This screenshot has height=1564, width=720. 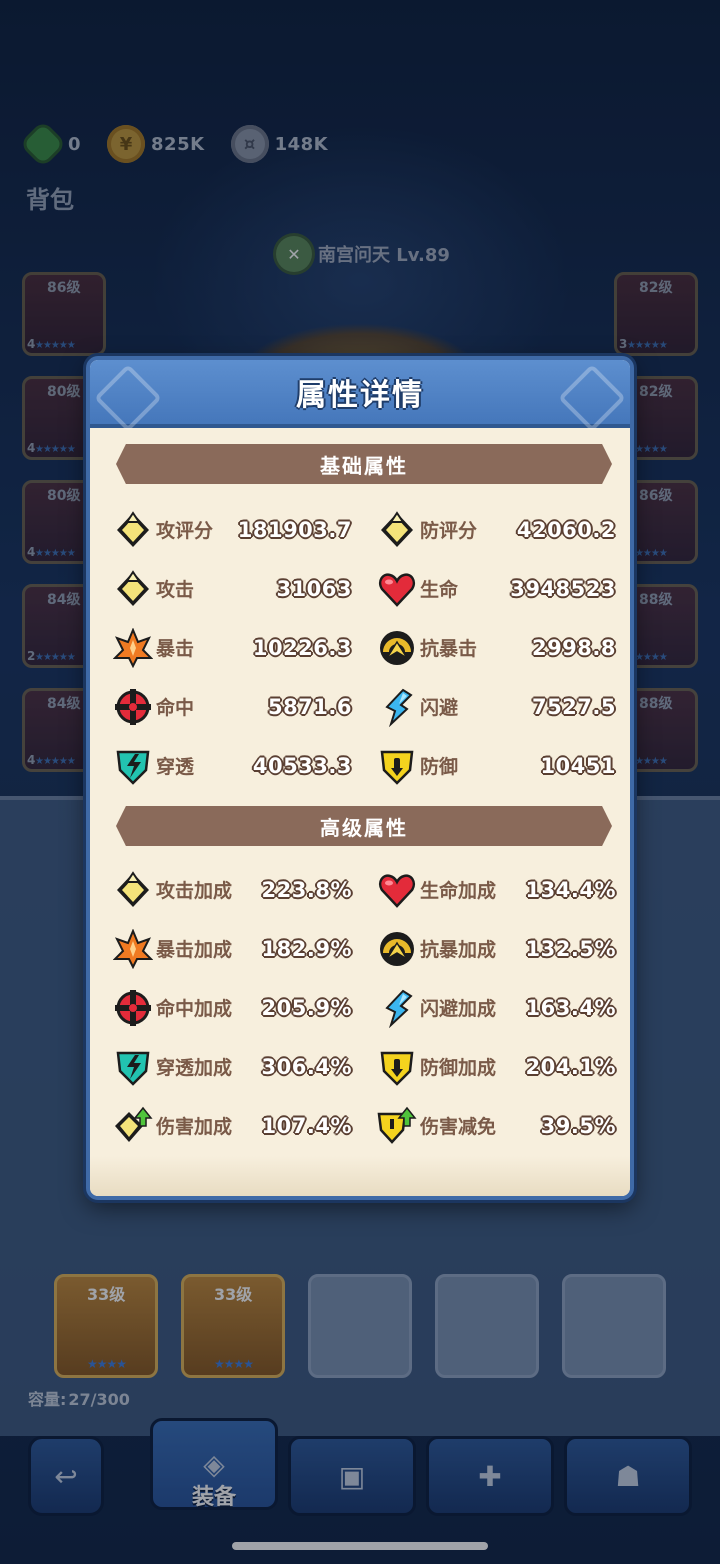 I want to click on stat-value: 163.4%, so click(x=570, y=1007).